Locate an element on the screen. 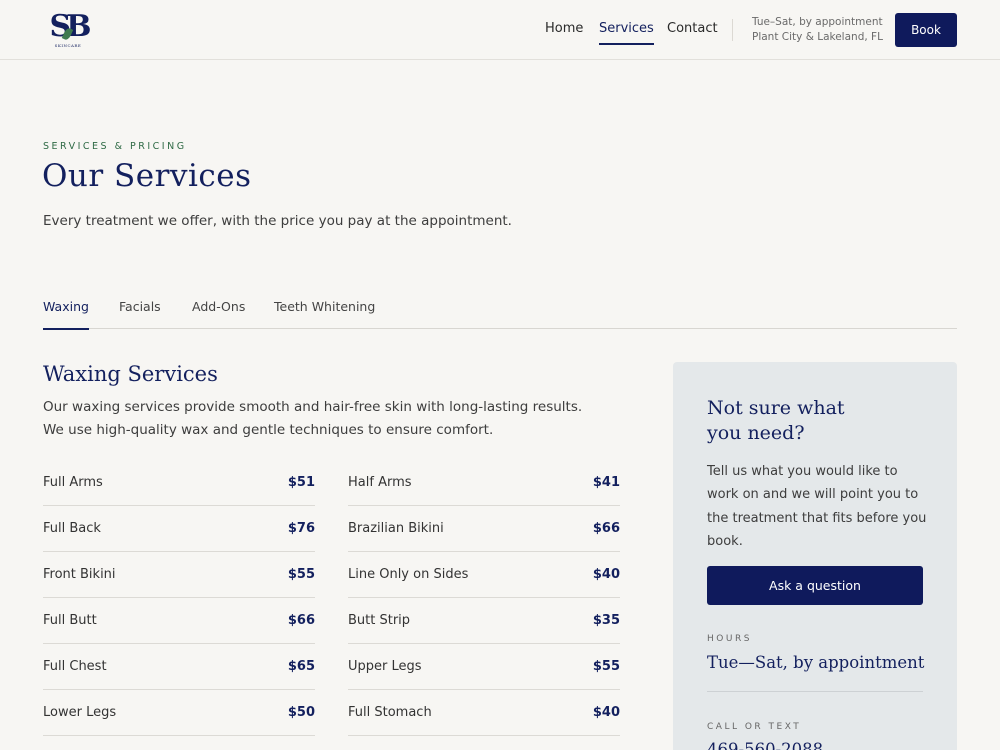  service-name: Full Butt is located at coordinates (70, 620).